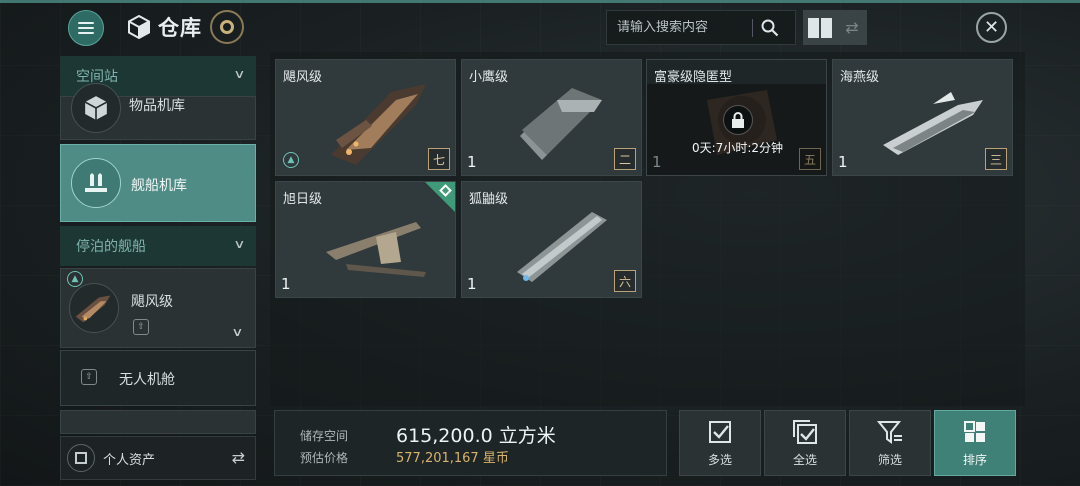 Image resolution: width=1080 pixels, height=486 pixels. What do you see at coordinates (238, 457) in the screenshot?
I see `swap-icon: ⇄` at bounding box center [238, 457].